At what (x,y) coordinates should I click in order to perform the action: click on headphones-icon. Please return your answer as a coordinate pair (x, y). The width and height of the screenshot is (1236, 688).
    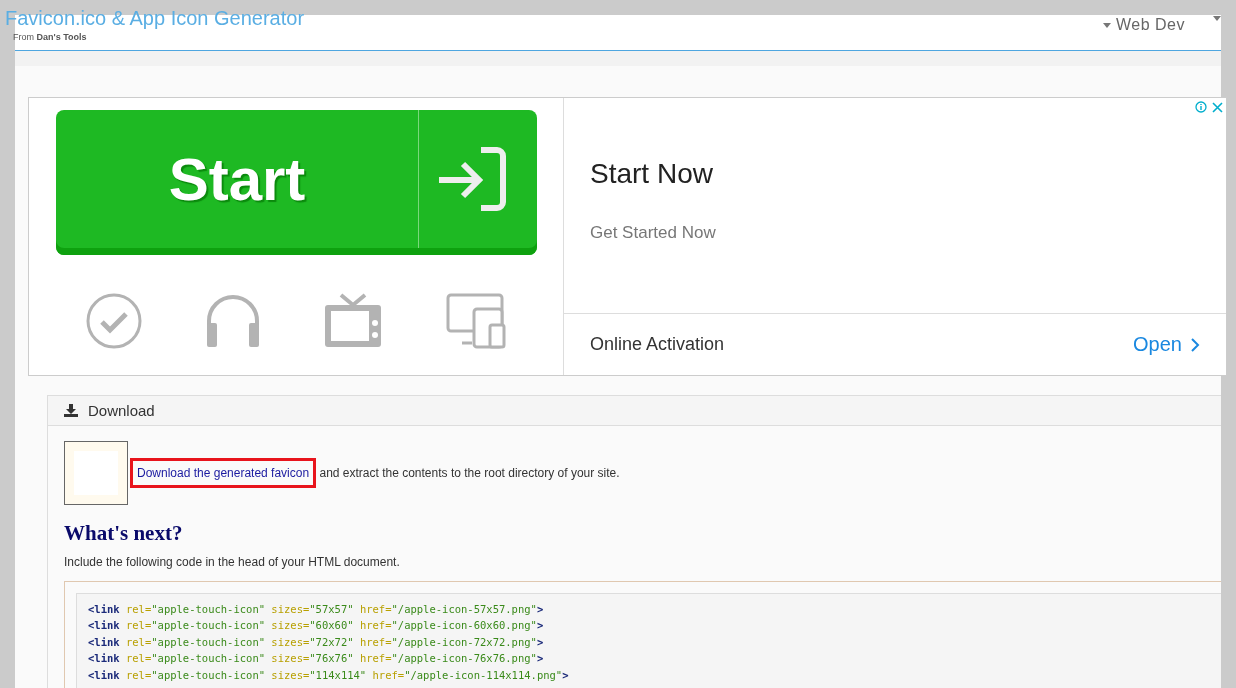
    Looking at the image, I should click on (232, 321).